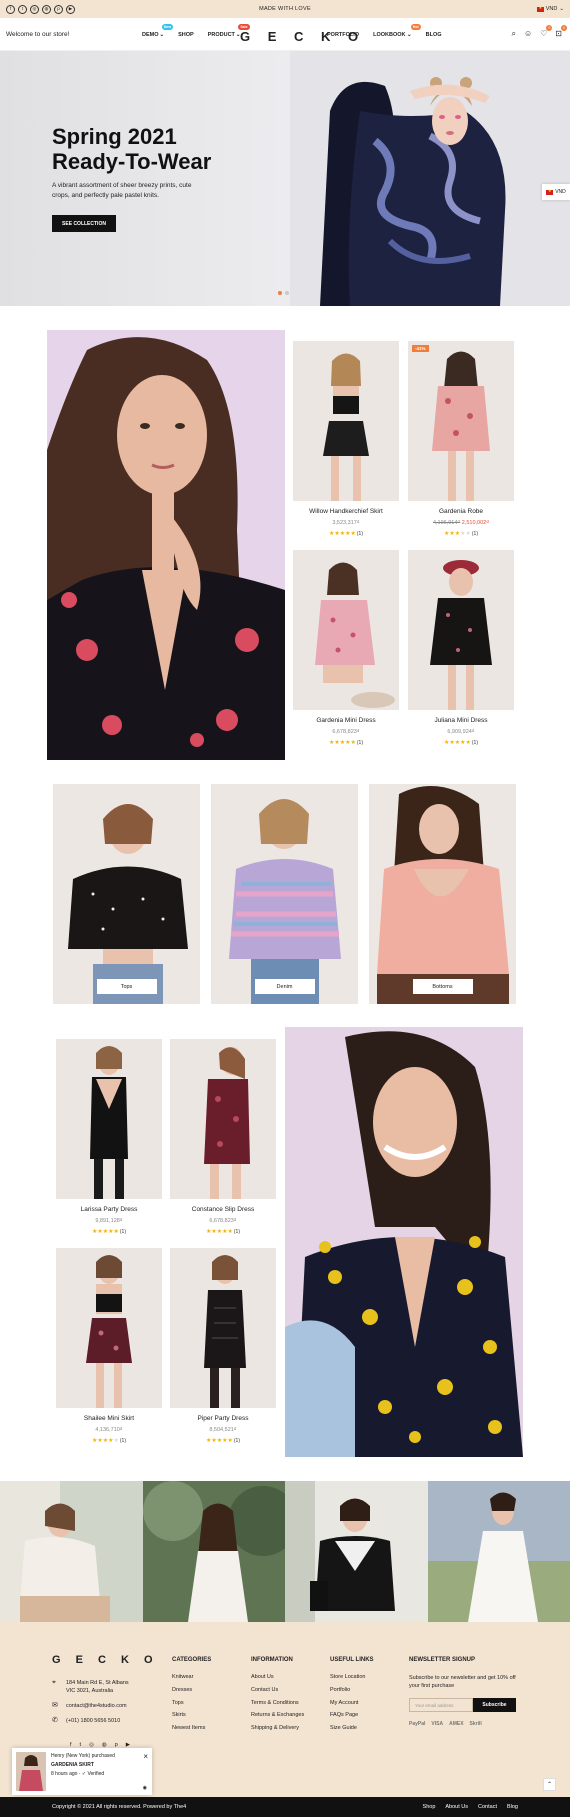 Image resolution: width=570 pixels, height=1817 pixels. What do you see at coordinates (191, 1703) in the screenshot?
I see `footer-link: Tops` at bounding box center [191, 1703].